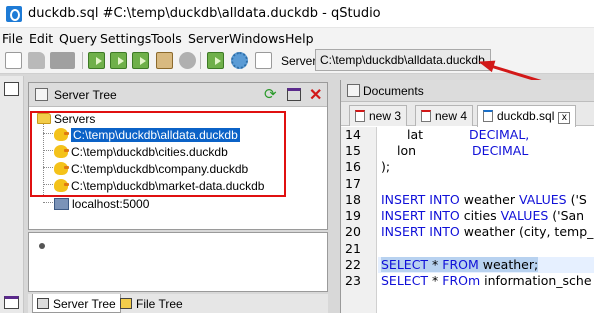 This screenshot has height=313, width=594. Describe the element at coordinates (483, 215) in the screenshot. I see `code-line: INSERT INTO cities VALUES ('San` at that location.